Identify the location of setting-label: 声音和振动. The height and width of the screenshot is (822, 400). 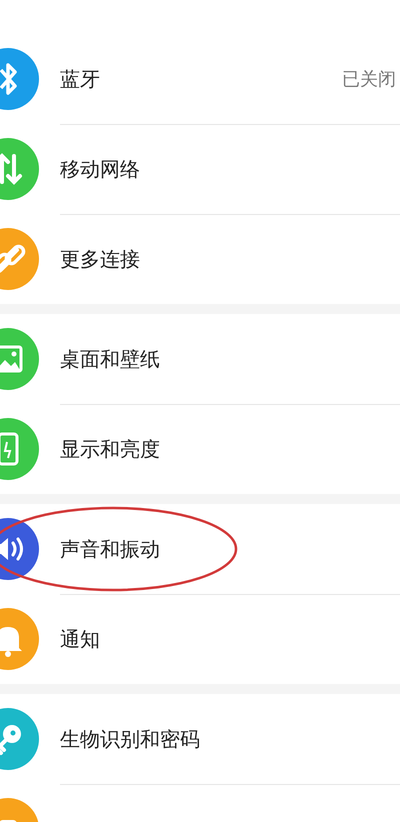
(110, 549).